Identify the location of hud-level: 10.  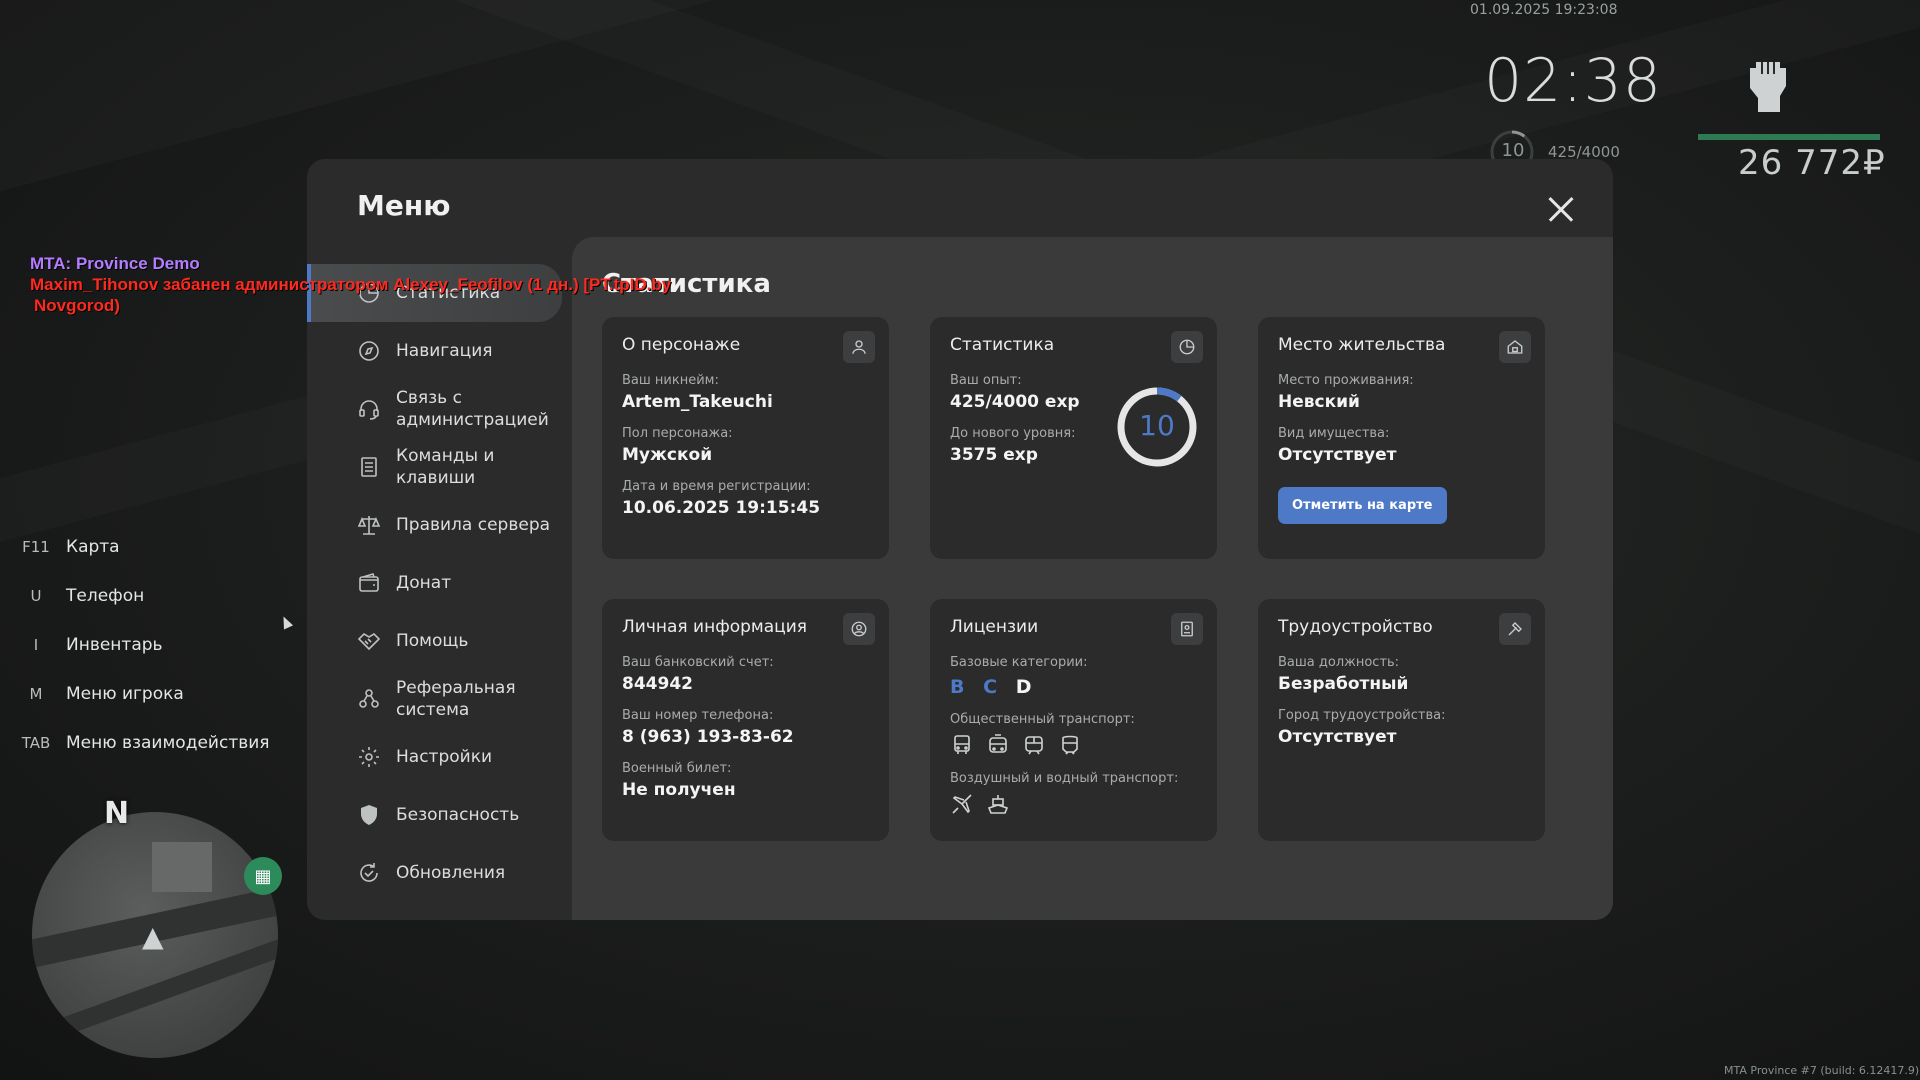
(1513, 150).